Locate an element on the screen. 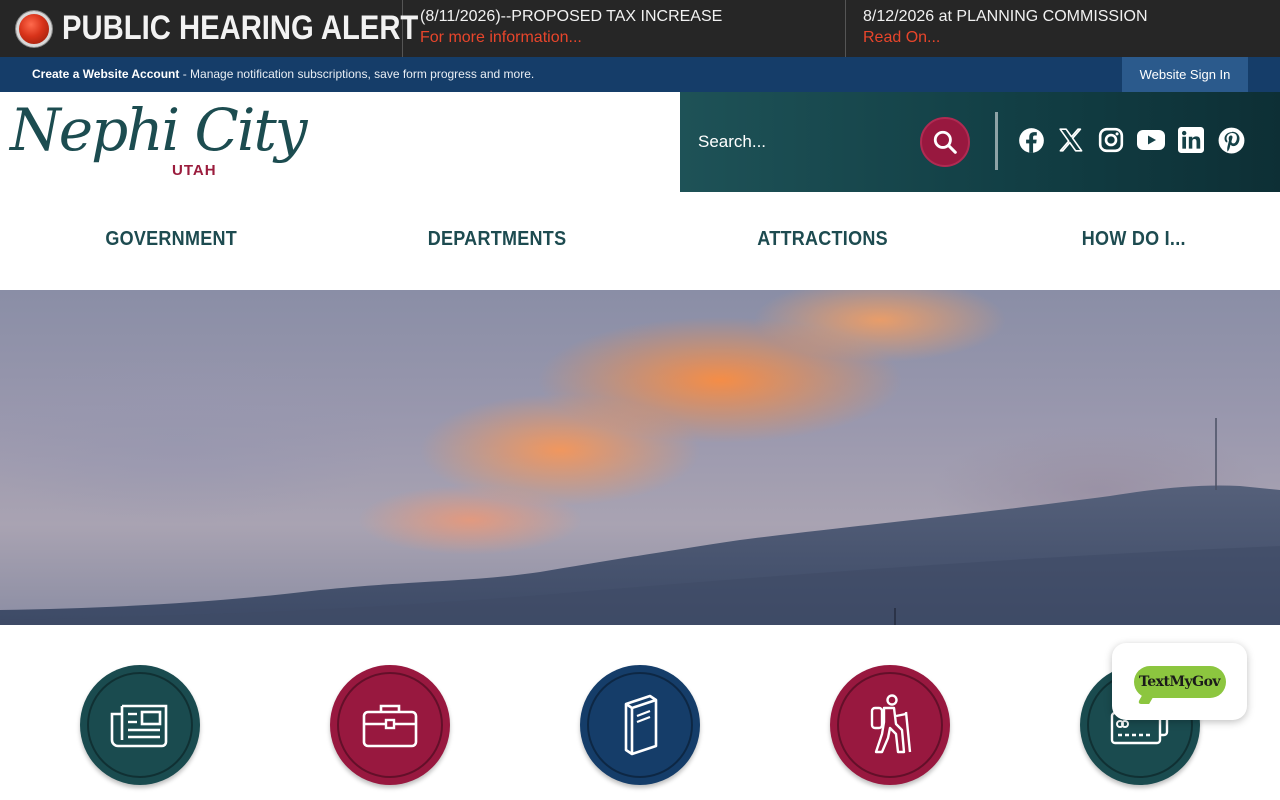 This screenshot has width=1280, height=800. website-sign-in-button: Website Sign In is located at coordinates (1185, 74).